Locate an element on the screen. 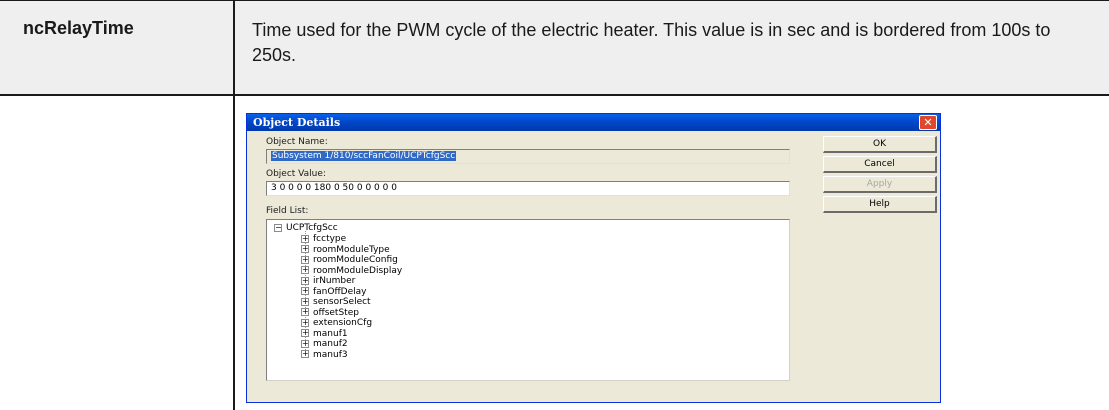 Image resolution: width=1109 pixels, height=410 pixels. help-button: Help is located at coordinates (880, 204).